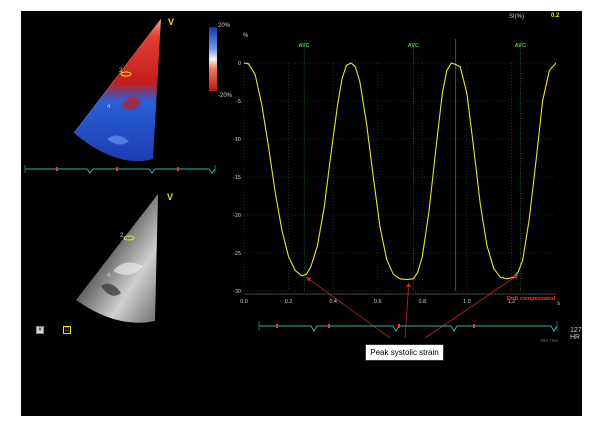 The image size is (600, 436). What do you see at coordinates (549, 340) in the screenshot?
I see `trigger-label: TRG TRG` at bounding box center [549, 340].